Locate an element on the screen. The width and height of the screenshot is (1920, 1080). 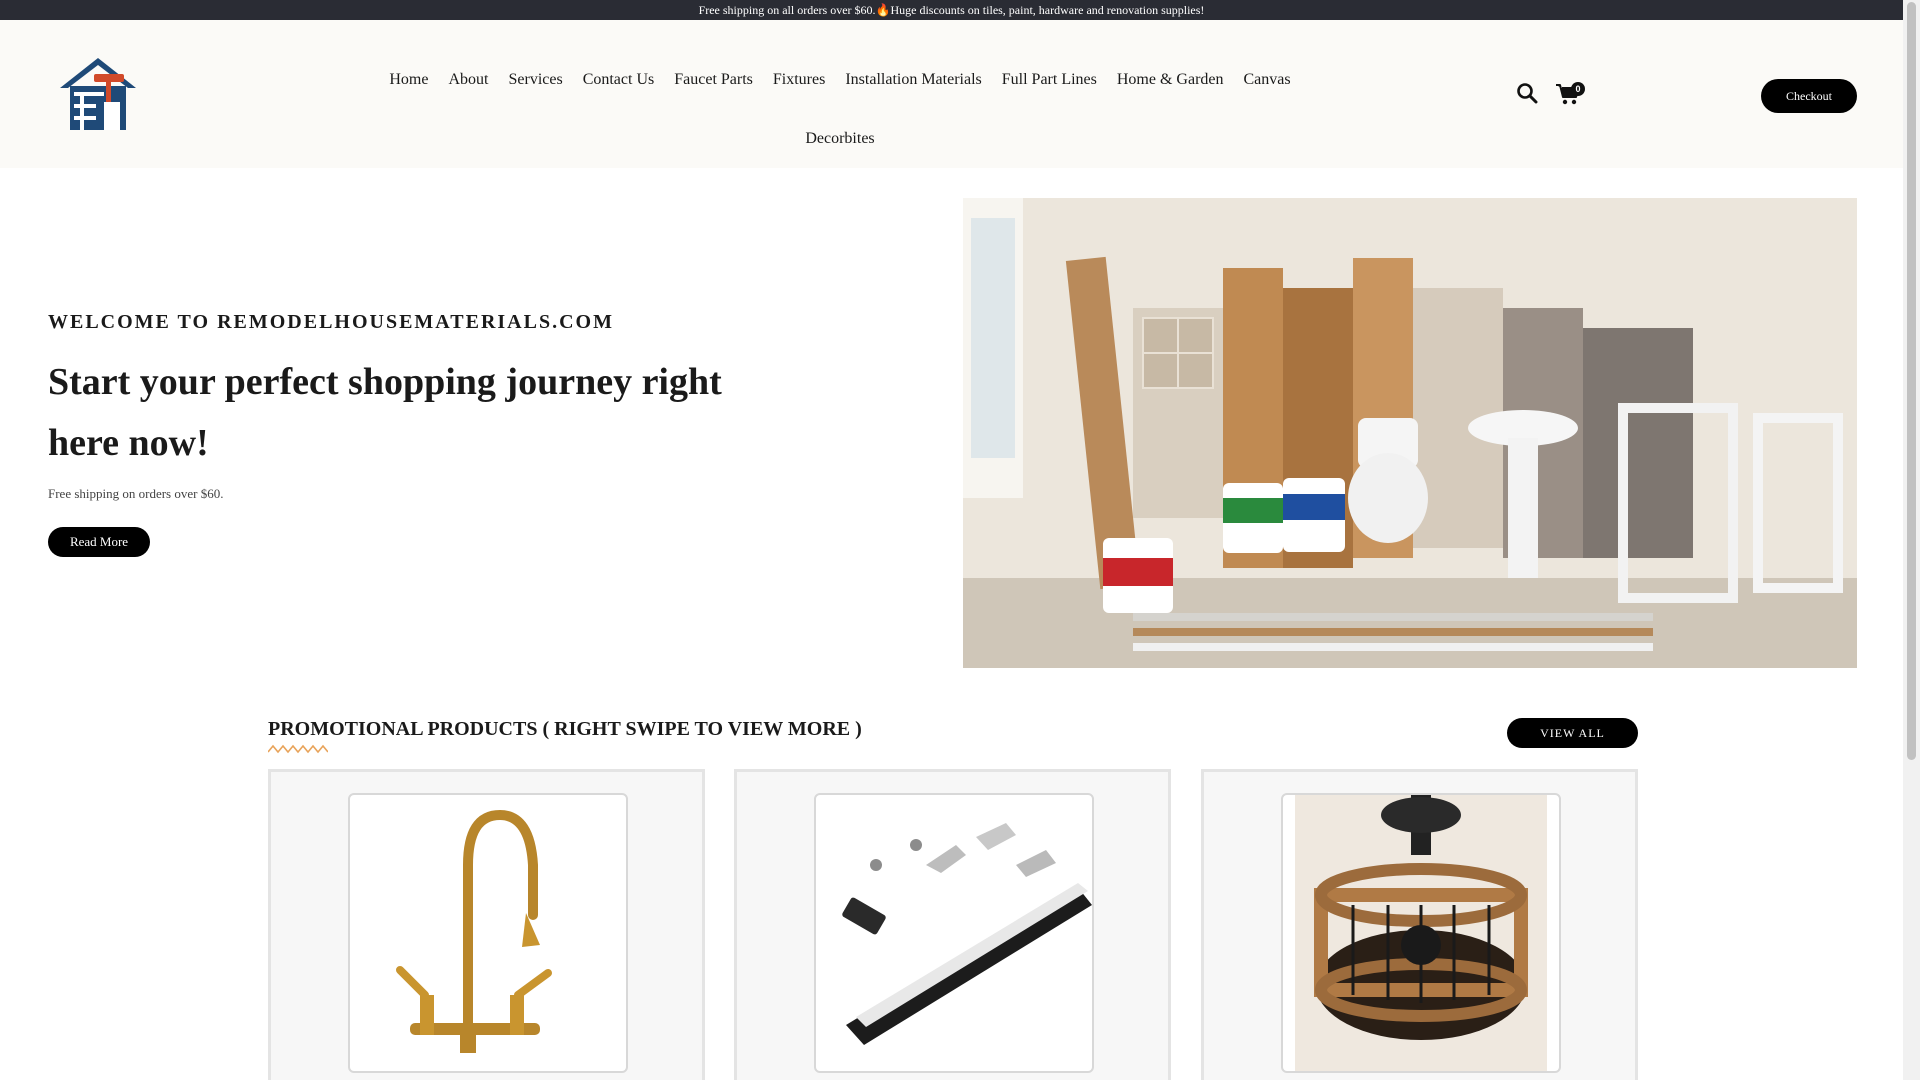
nav-installation-materials: Installation Materials is located at coordinates (913, 79).